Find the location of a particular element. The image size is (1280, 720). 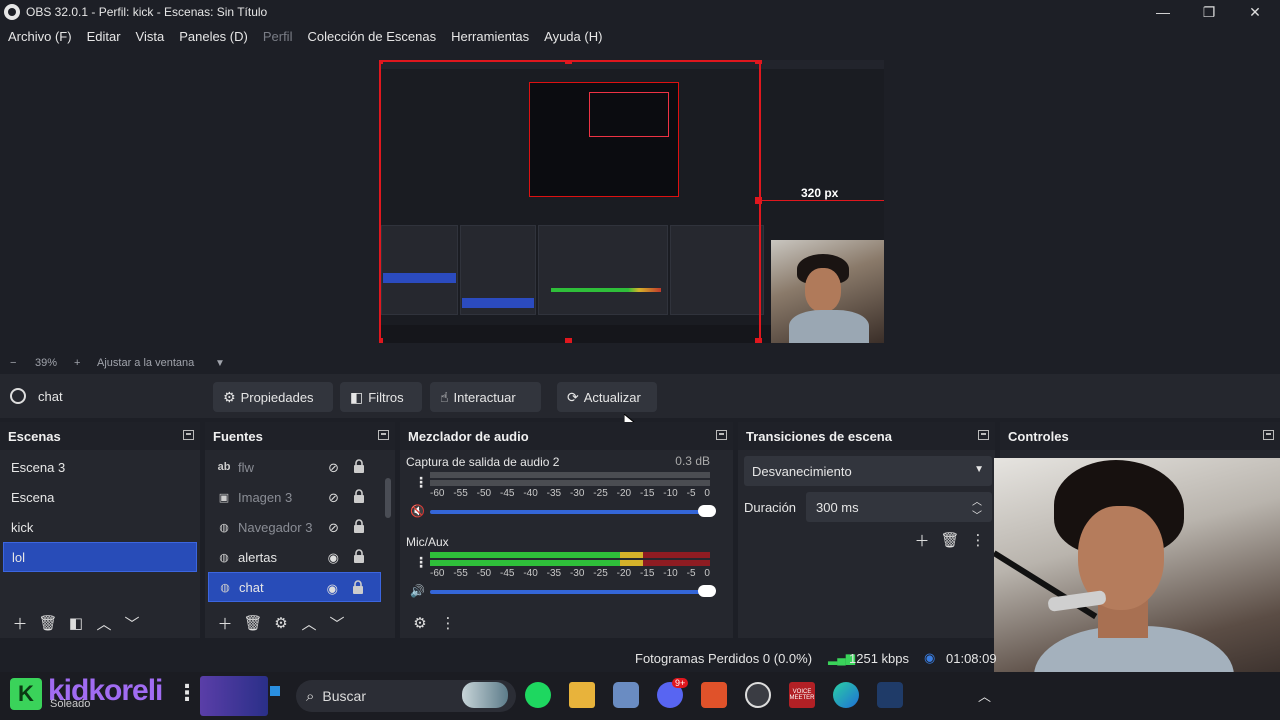

scene-item-selected: lol is located at coordinates (100, 557).